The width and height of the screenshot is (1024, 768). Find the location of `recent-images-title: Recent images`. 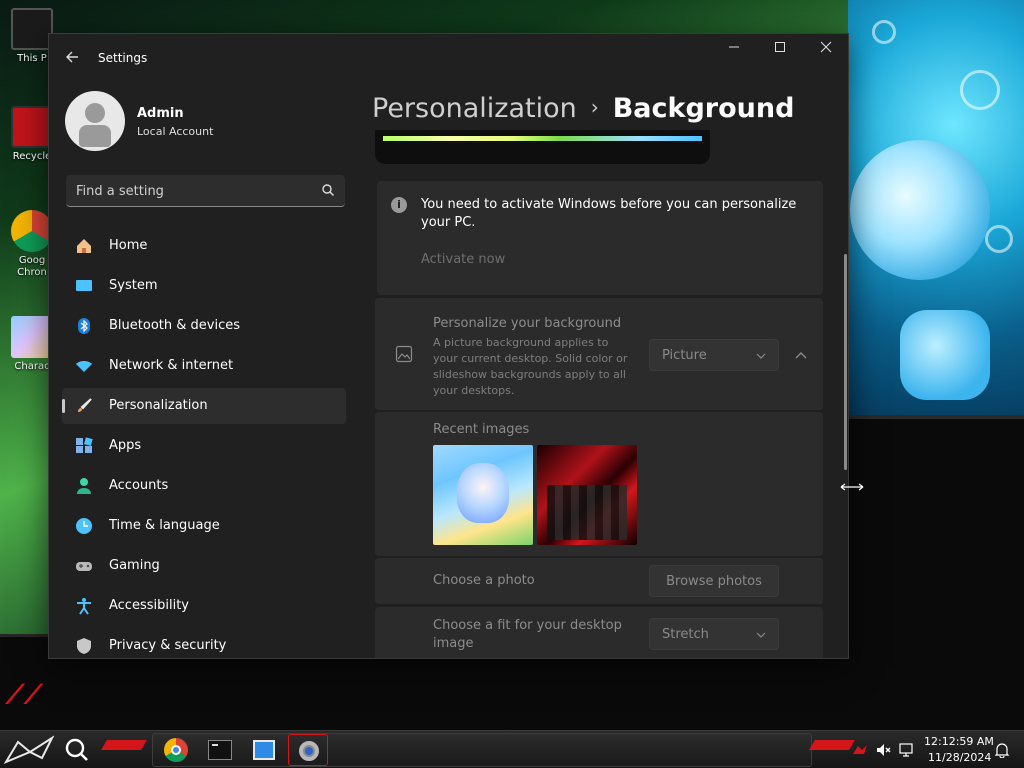

recent-images-title: Recent images is located at coordinates (481, 429).